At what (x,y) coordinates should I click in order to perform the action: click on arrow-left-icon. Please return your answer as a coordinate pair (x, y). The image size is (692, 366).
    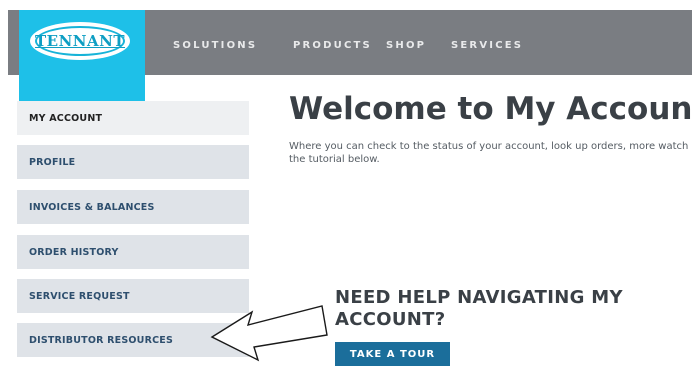
    Looking at the image, I should click on (269, 333).